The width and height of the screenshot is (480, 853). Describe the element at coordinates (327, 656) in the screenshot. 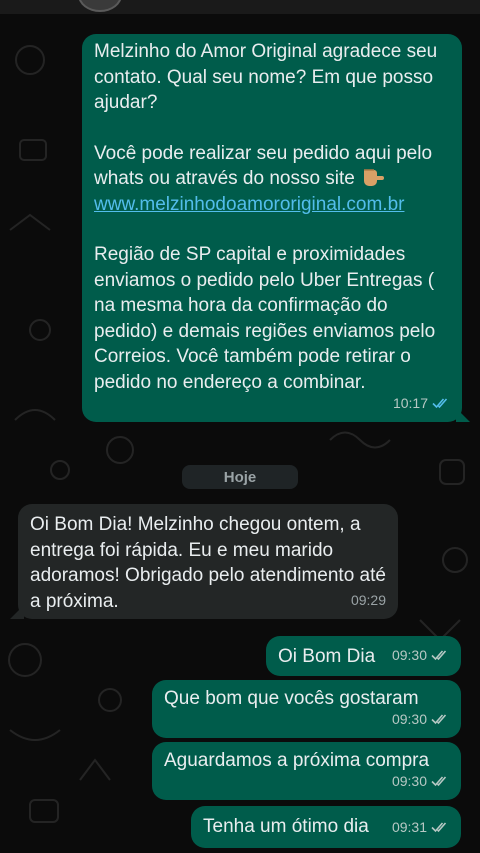

I see `message-text: Oi Bom Dia` at that location.